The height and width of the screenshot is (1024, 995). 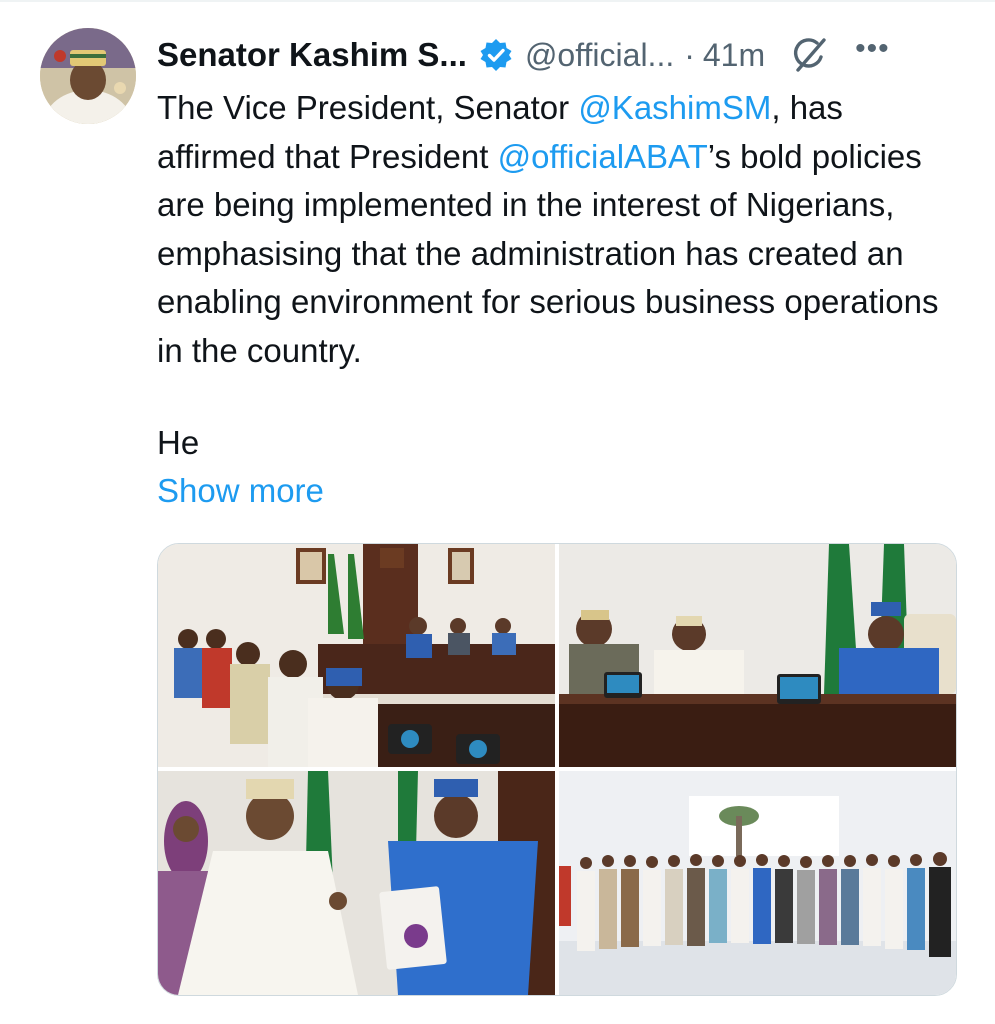 What do you see at coordinates (497, 1) in the screenshot?
I see `top-divider` at bounding box center [497, 1].